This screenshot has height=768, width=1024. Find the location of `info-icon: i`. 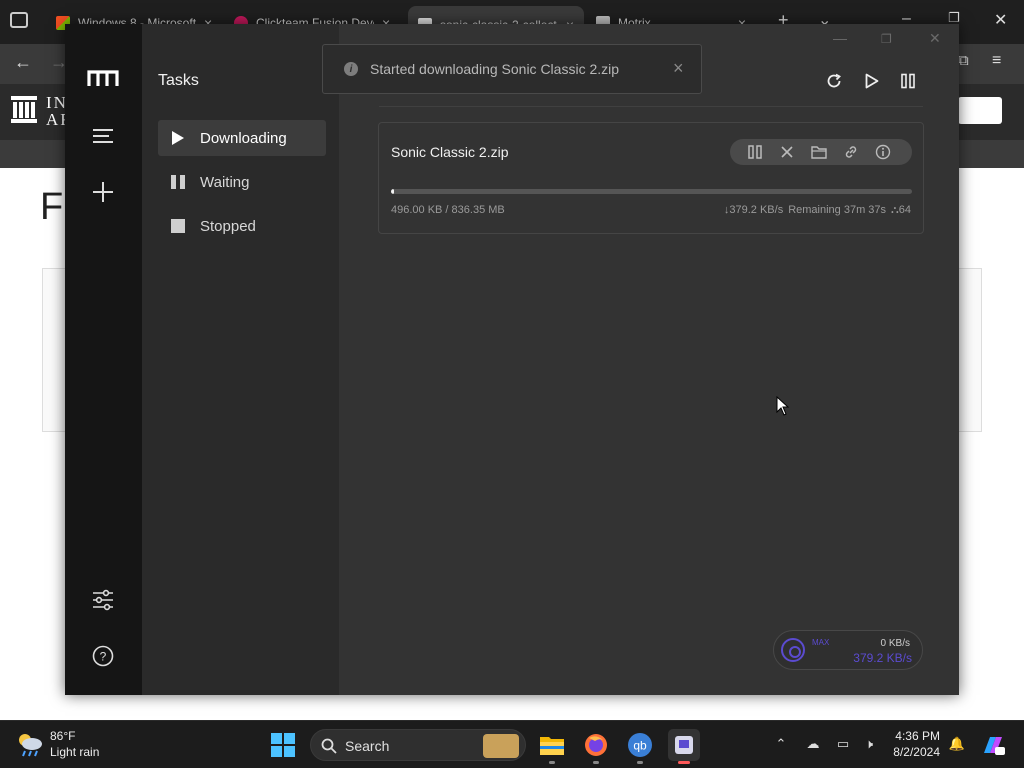

info-icon: i is located at coordinates (351, 69).